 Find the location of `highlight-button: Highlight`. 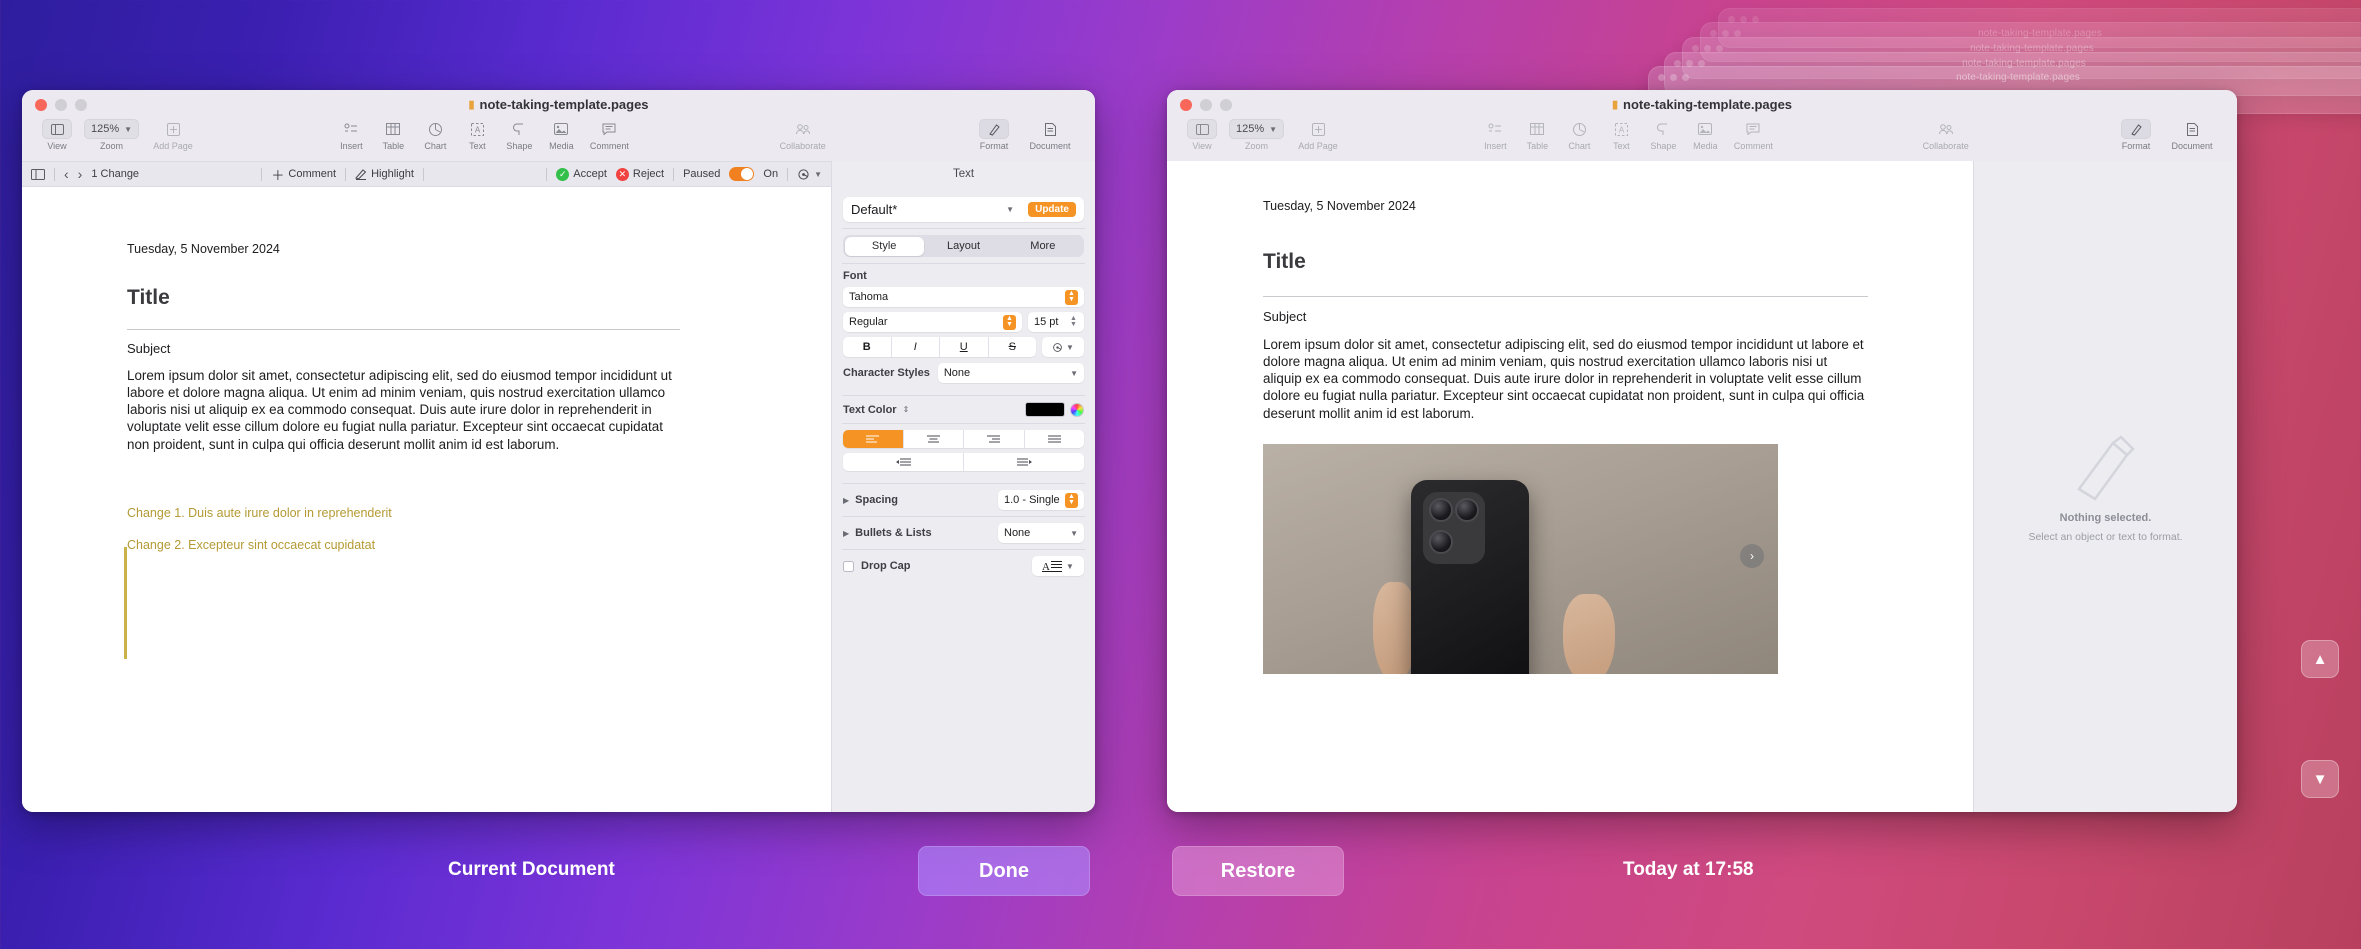

highlight-button: Highlight is located at coordinates (384, 174).